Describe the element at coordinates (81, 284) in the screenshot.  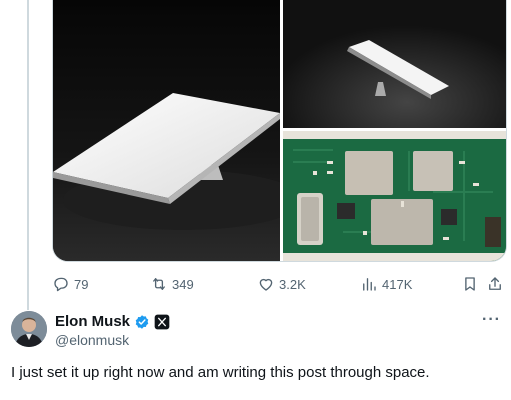
I see `reply-count: 79` at that location.